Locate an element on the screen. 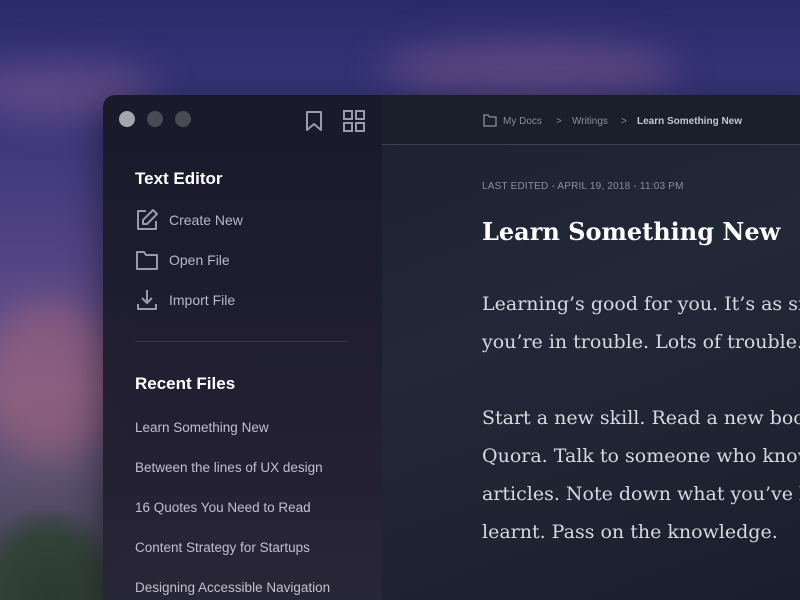  open-file-button: Open File is located at coordinates (182, 260).